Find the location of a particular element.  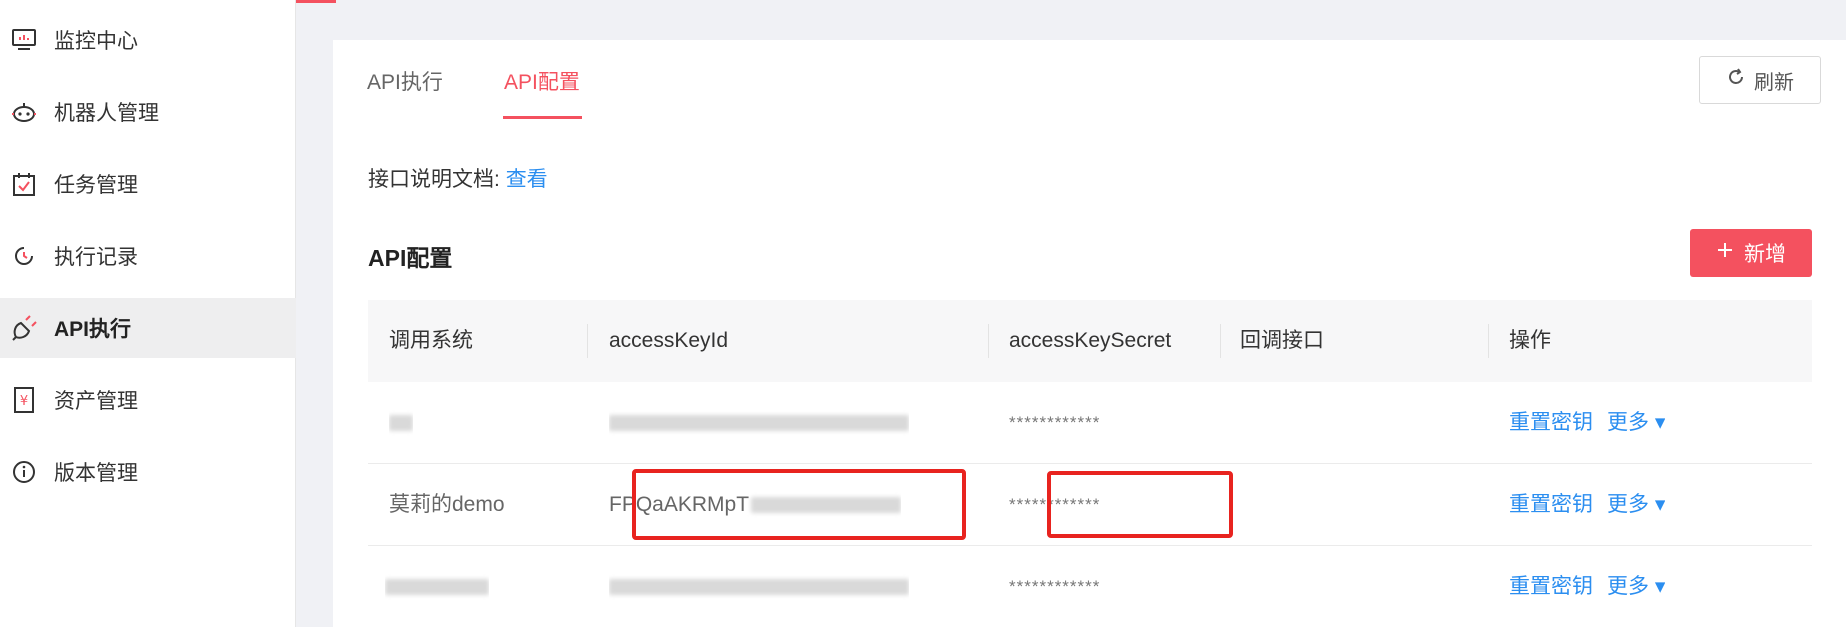

sidebar-item-label: 执行记录 is located at coordinates (96, 257).